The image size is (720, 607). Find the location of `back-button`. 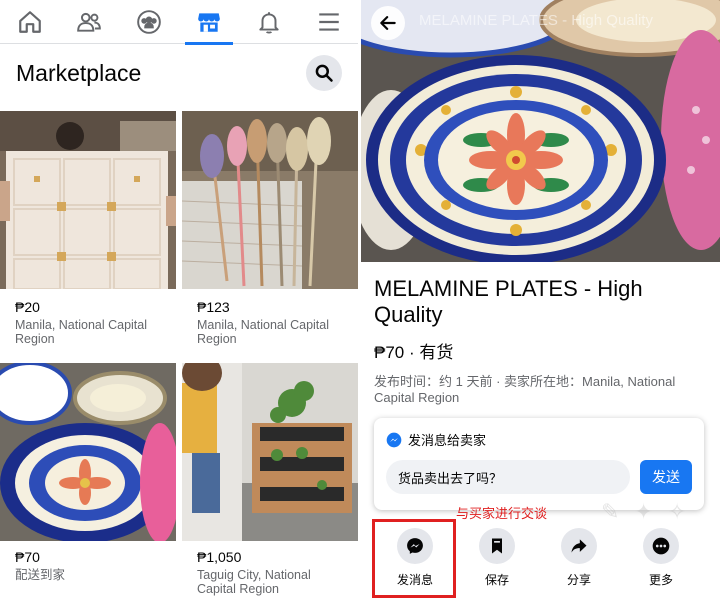

back-button is located at coordinates (388, 23).